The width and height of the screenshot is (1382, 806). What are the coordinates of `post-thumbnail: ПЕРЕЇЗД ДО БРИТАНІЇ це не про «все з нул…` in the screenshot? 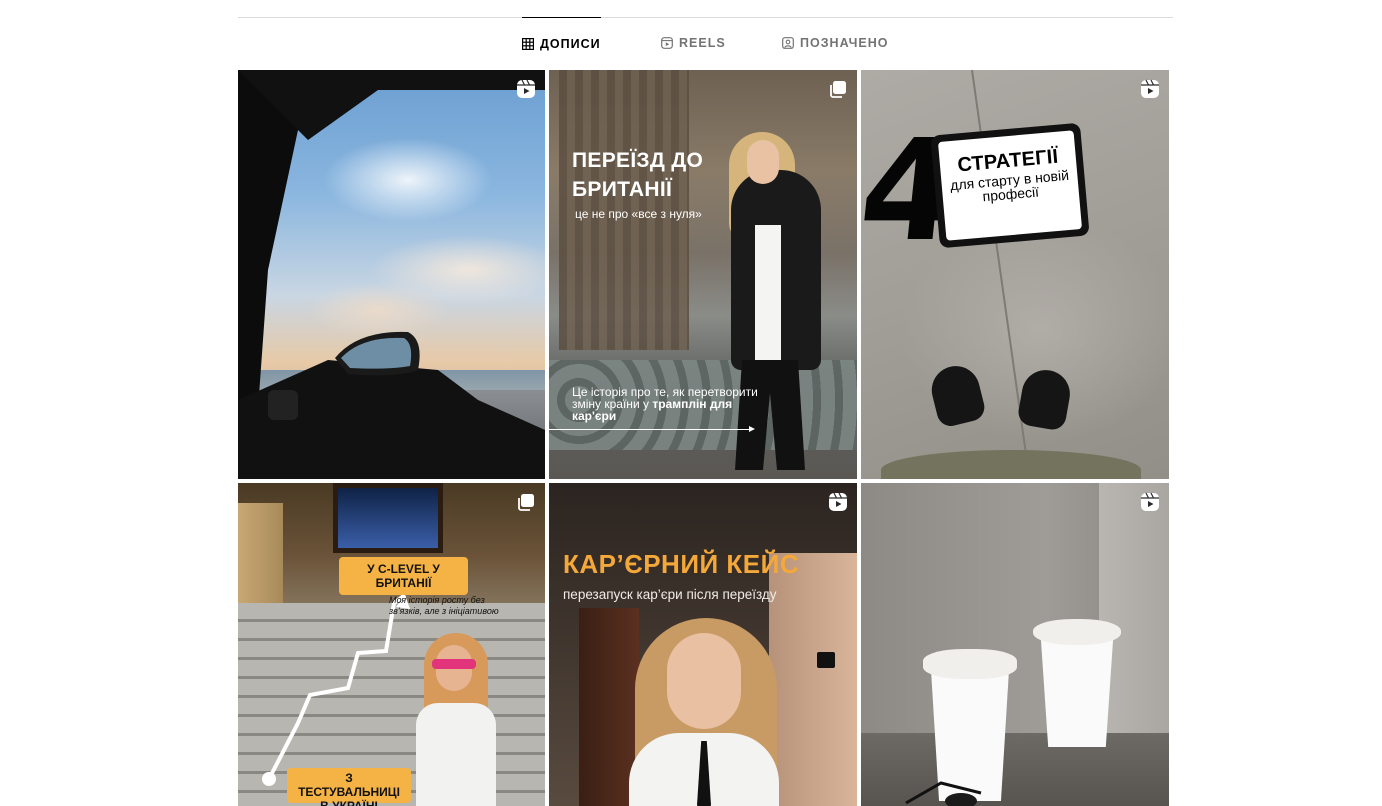 It's located at (703, 274).